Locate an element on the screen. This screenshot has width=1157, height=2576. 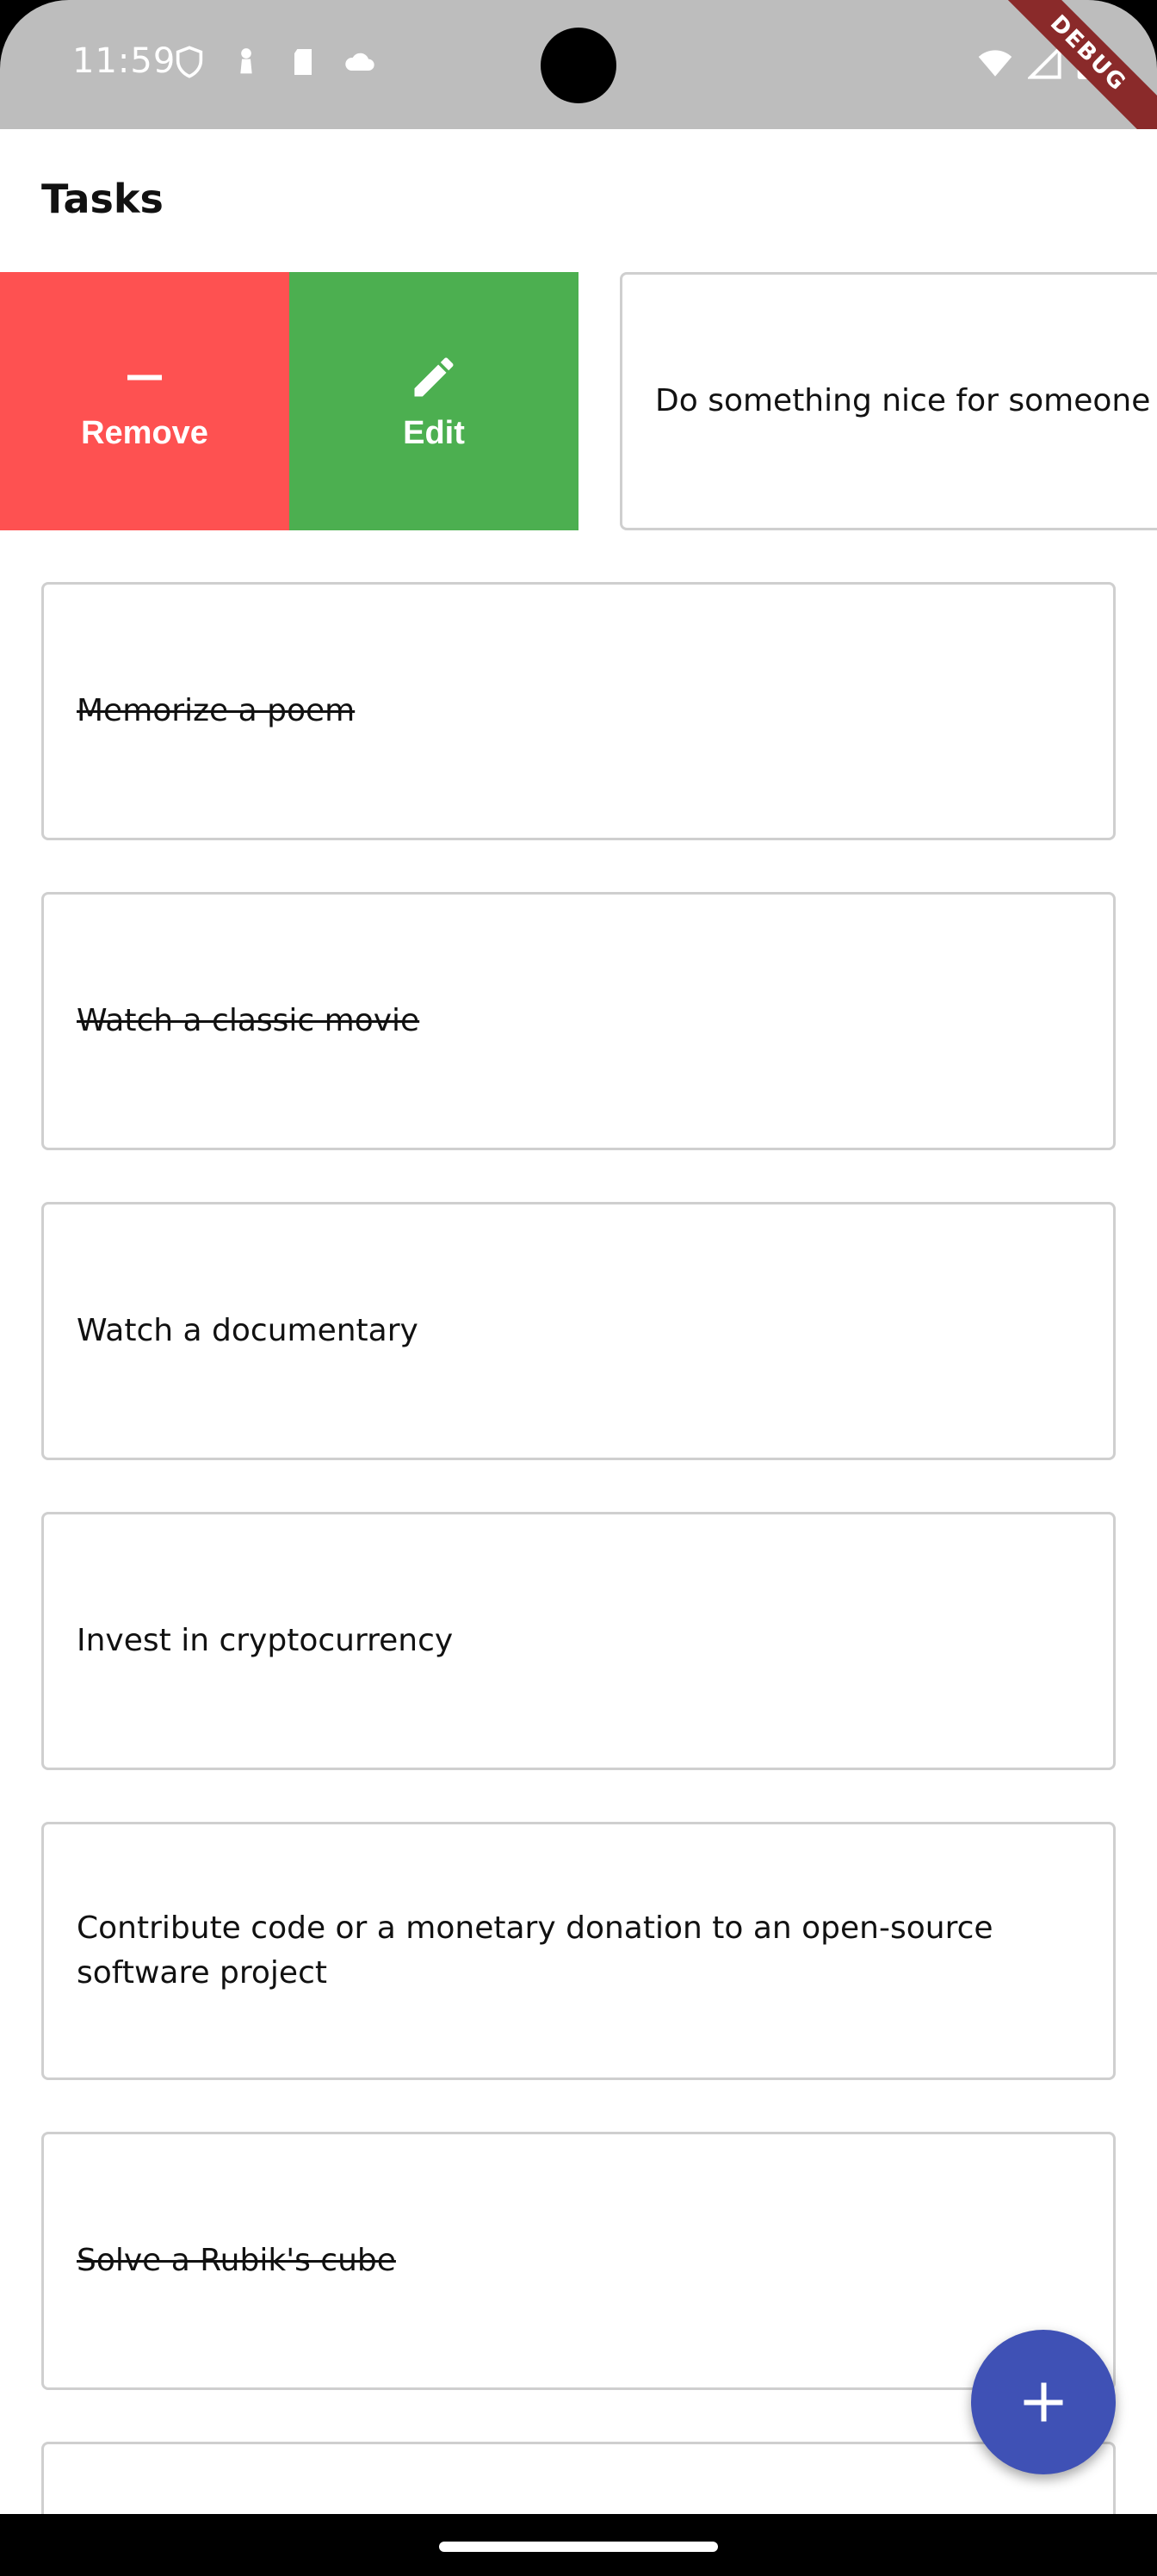
task-card is located at coordinates (579, 2478).